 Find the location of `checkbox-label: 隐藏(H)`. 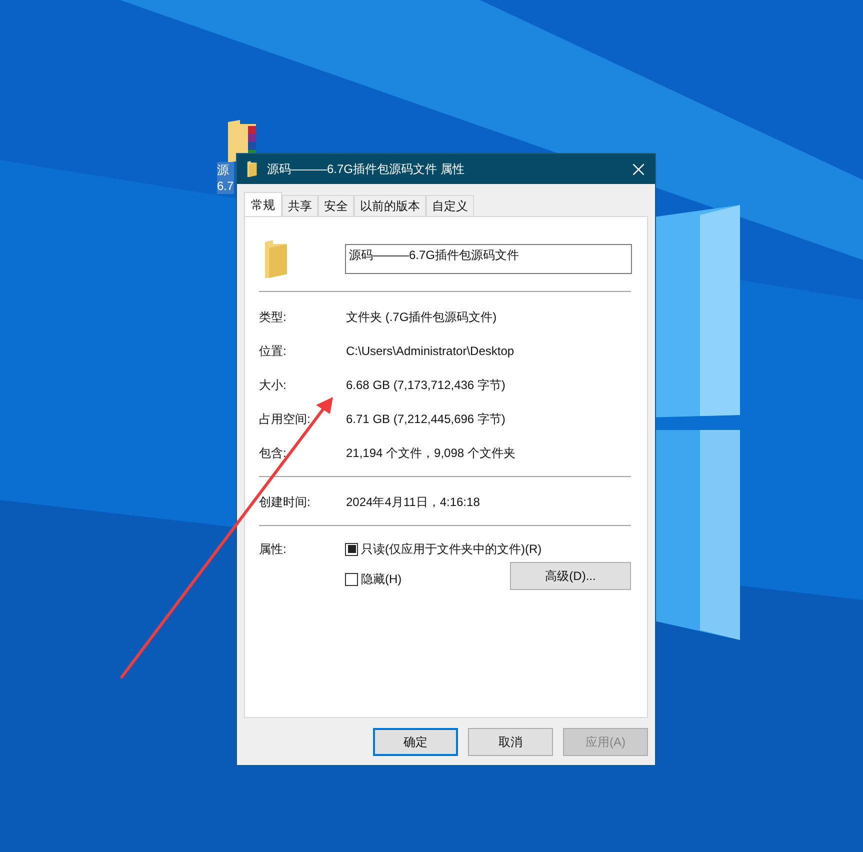

checkbox-label: 隐藏(H) is located at coordinates (381, 579).